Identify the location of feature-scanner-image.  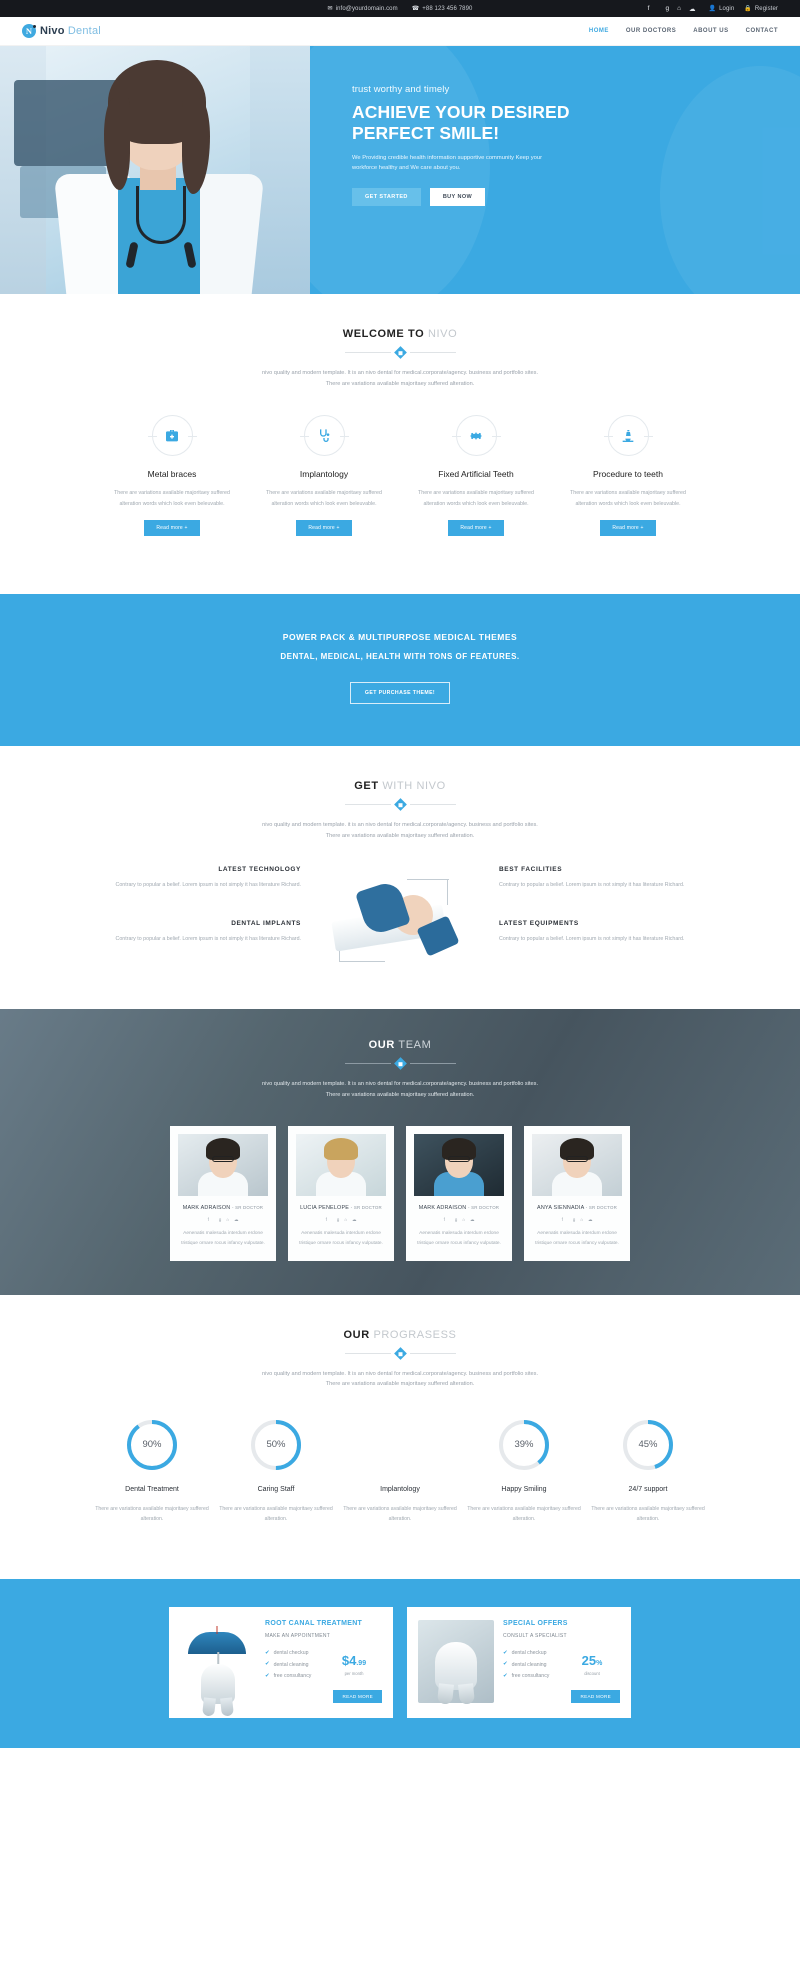
(400, 920).